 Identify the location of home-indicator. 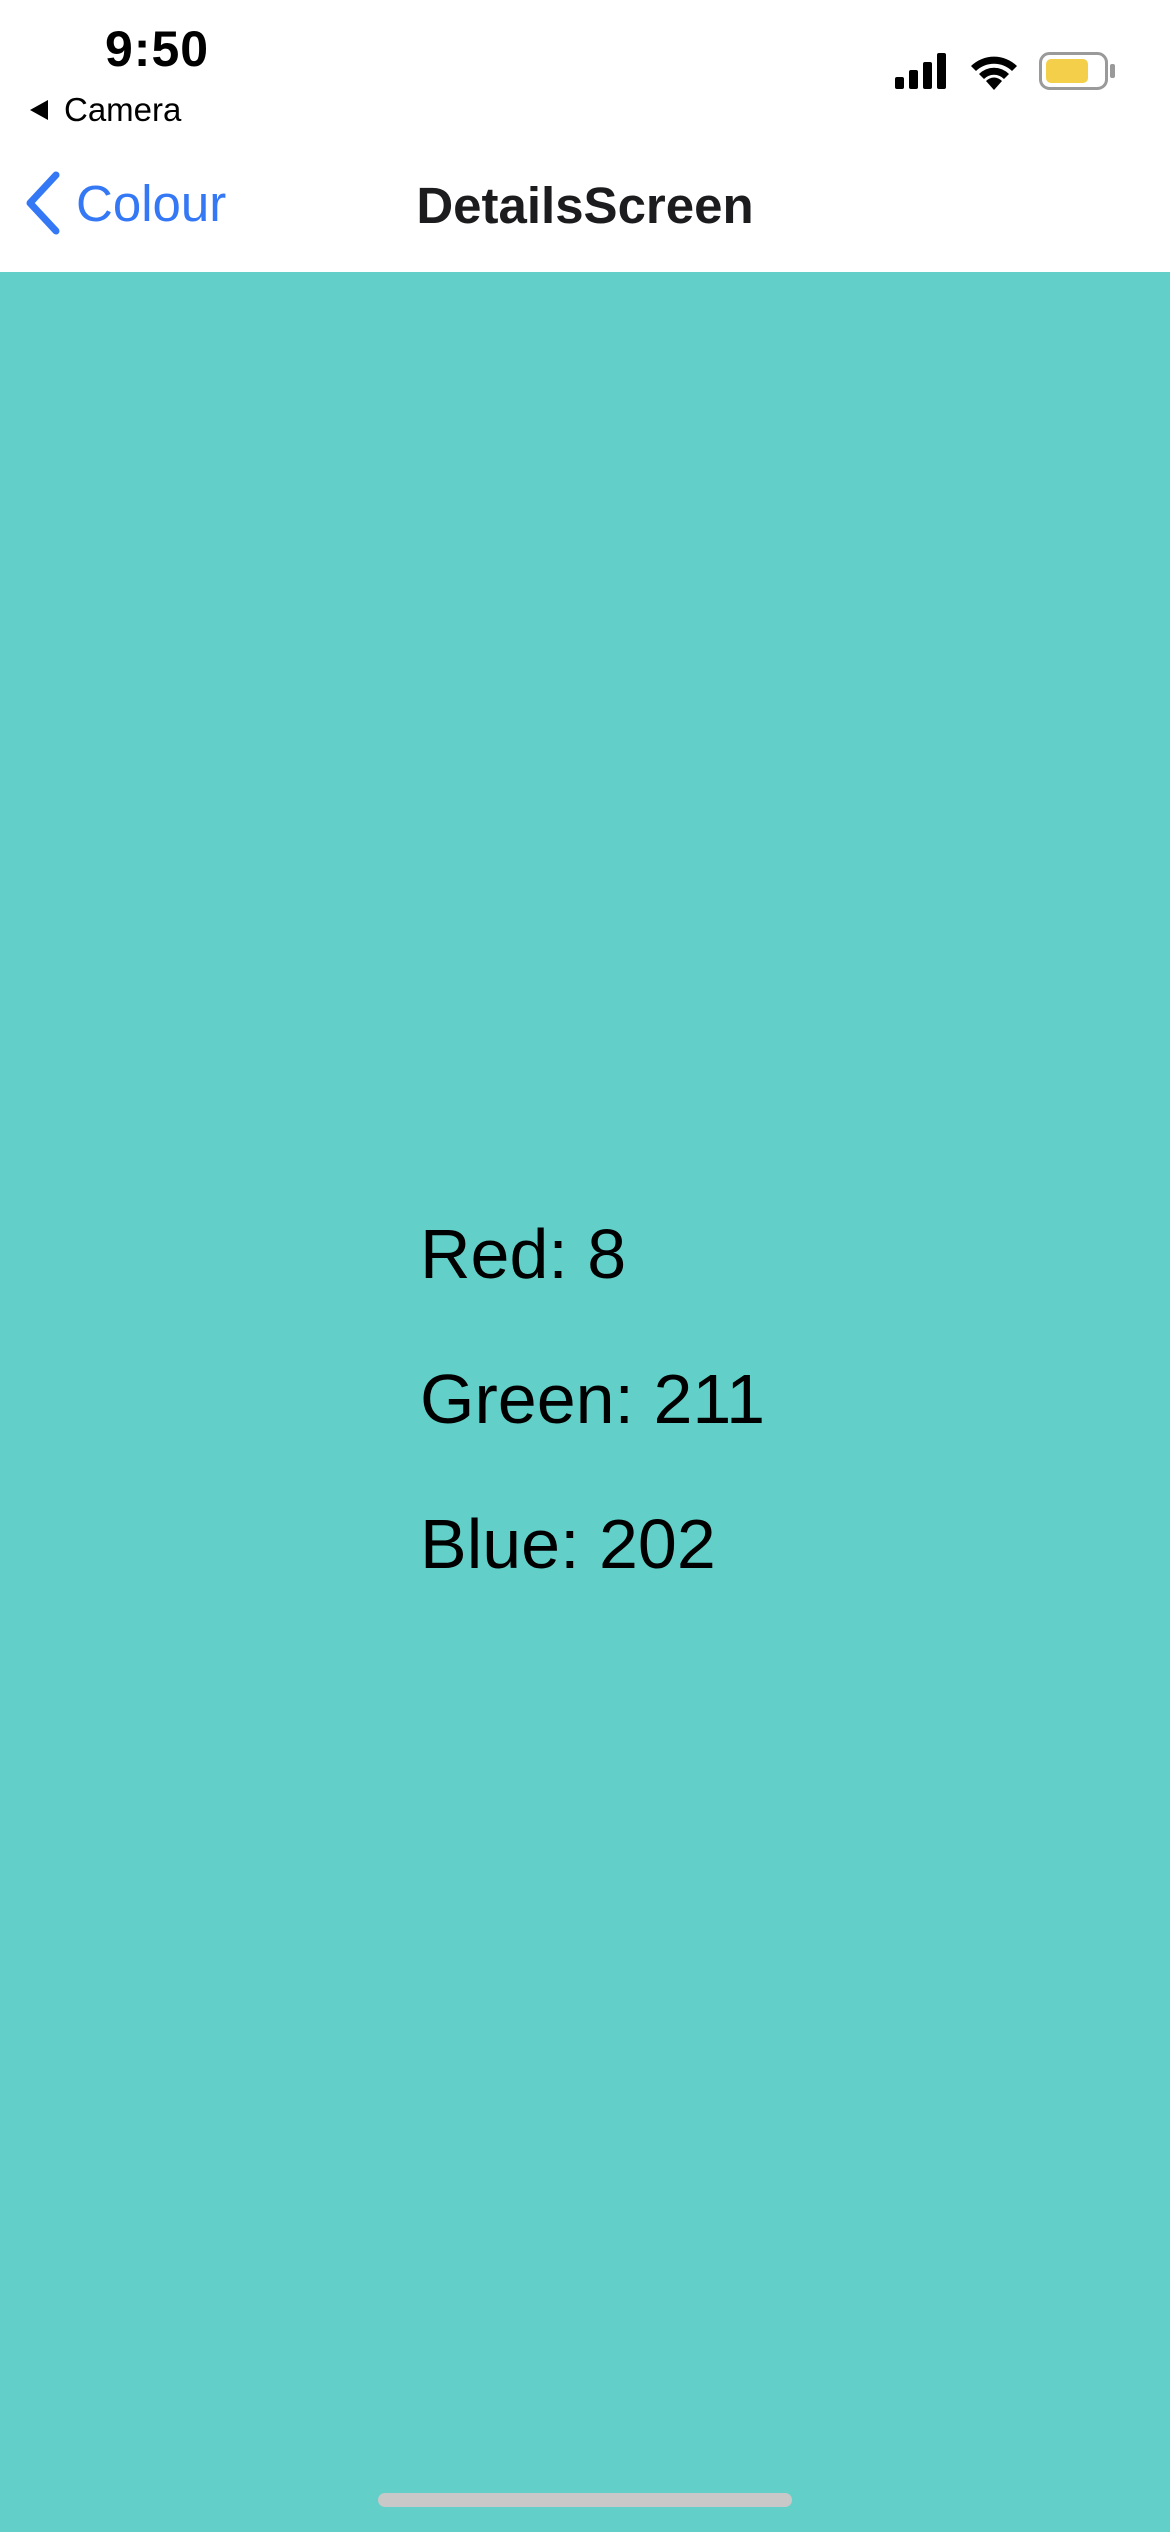
(585, 2500).